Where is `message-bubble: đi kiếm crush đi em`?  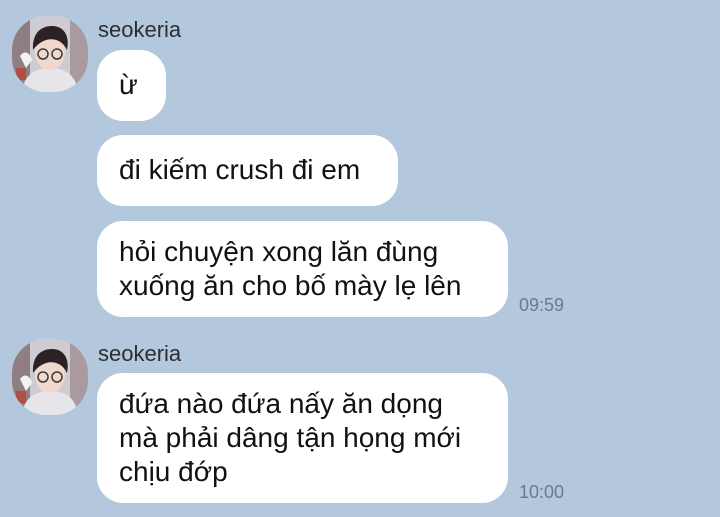
message-bubble: đi kiếm crush đi em is located at coordinates (247, 170).